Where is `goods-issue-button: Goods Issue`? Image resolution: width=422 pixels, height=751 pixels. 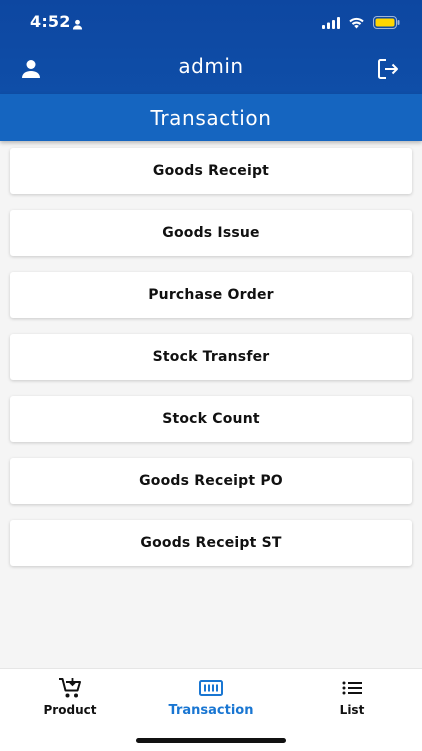
goods-issue-button: Goods Issue is located at coordinates (211, 233).